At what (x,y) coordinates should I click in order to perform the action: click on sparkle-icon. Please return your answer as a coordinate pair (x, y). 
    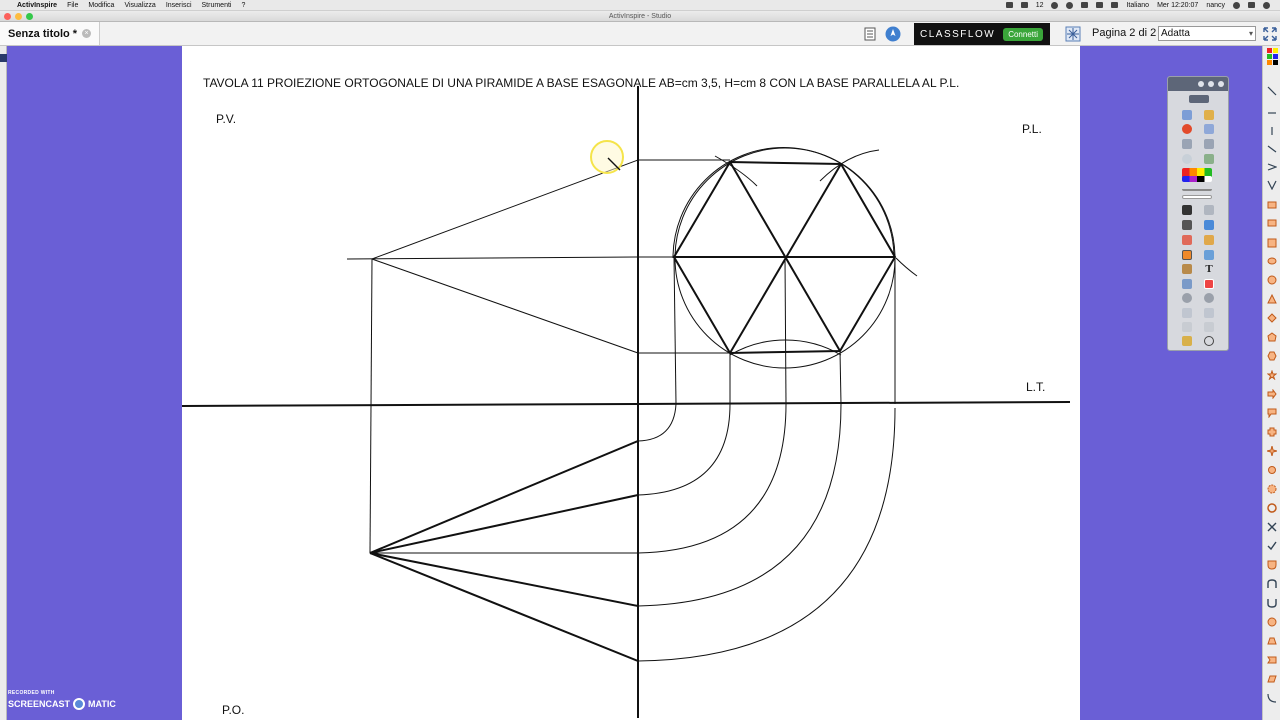
    Looking at the image, I should click on (1272, 451).